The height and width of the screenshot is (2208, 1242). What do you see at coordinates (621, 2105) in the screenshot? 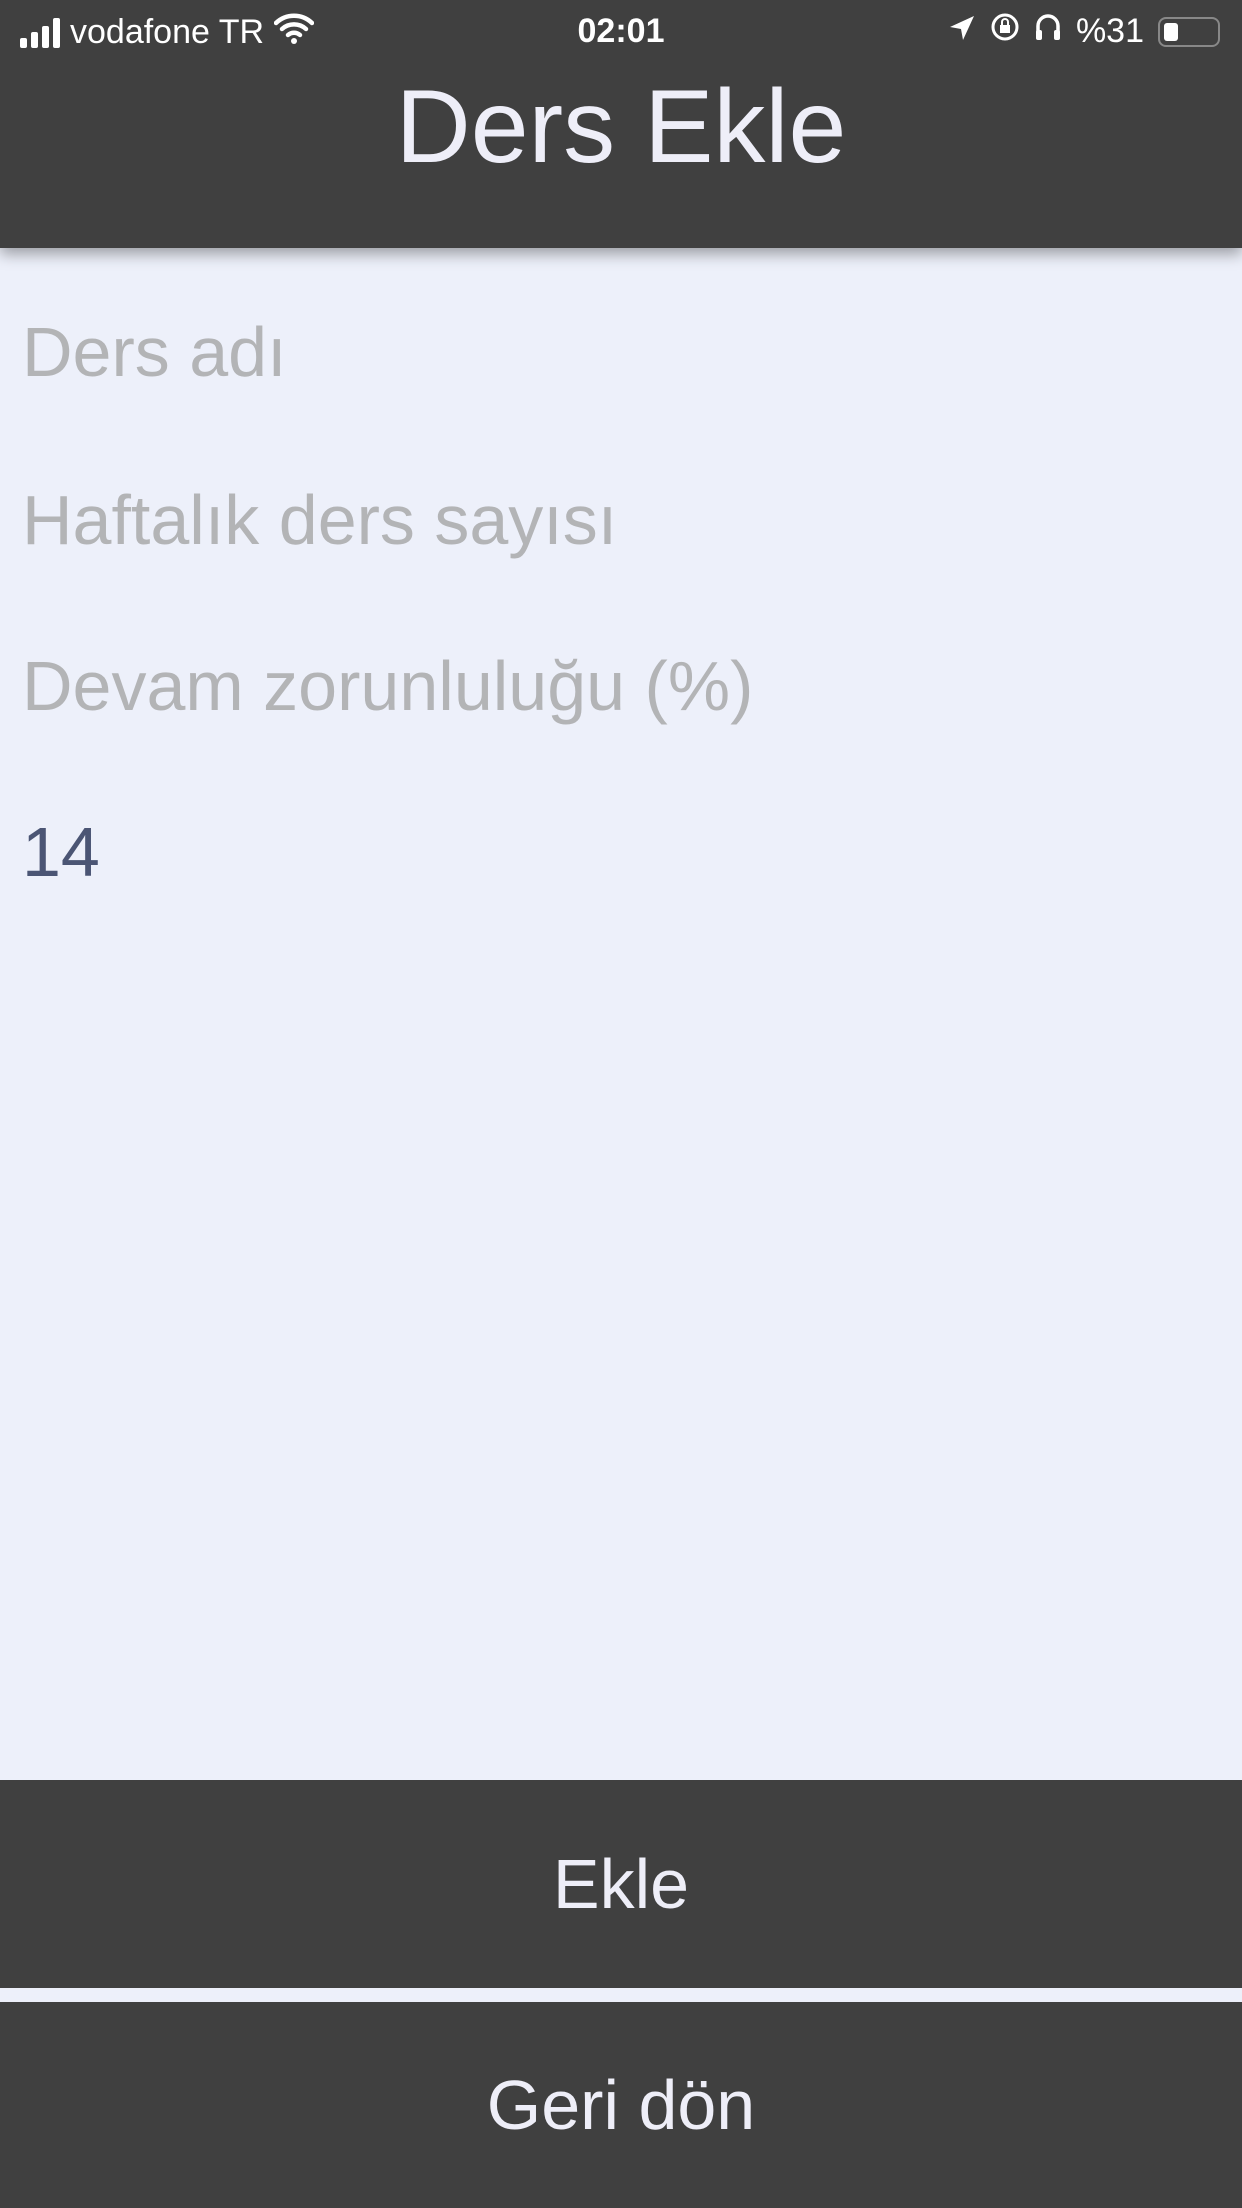
I see `back-button: Geri dön` at bounding box center [621, 2105].